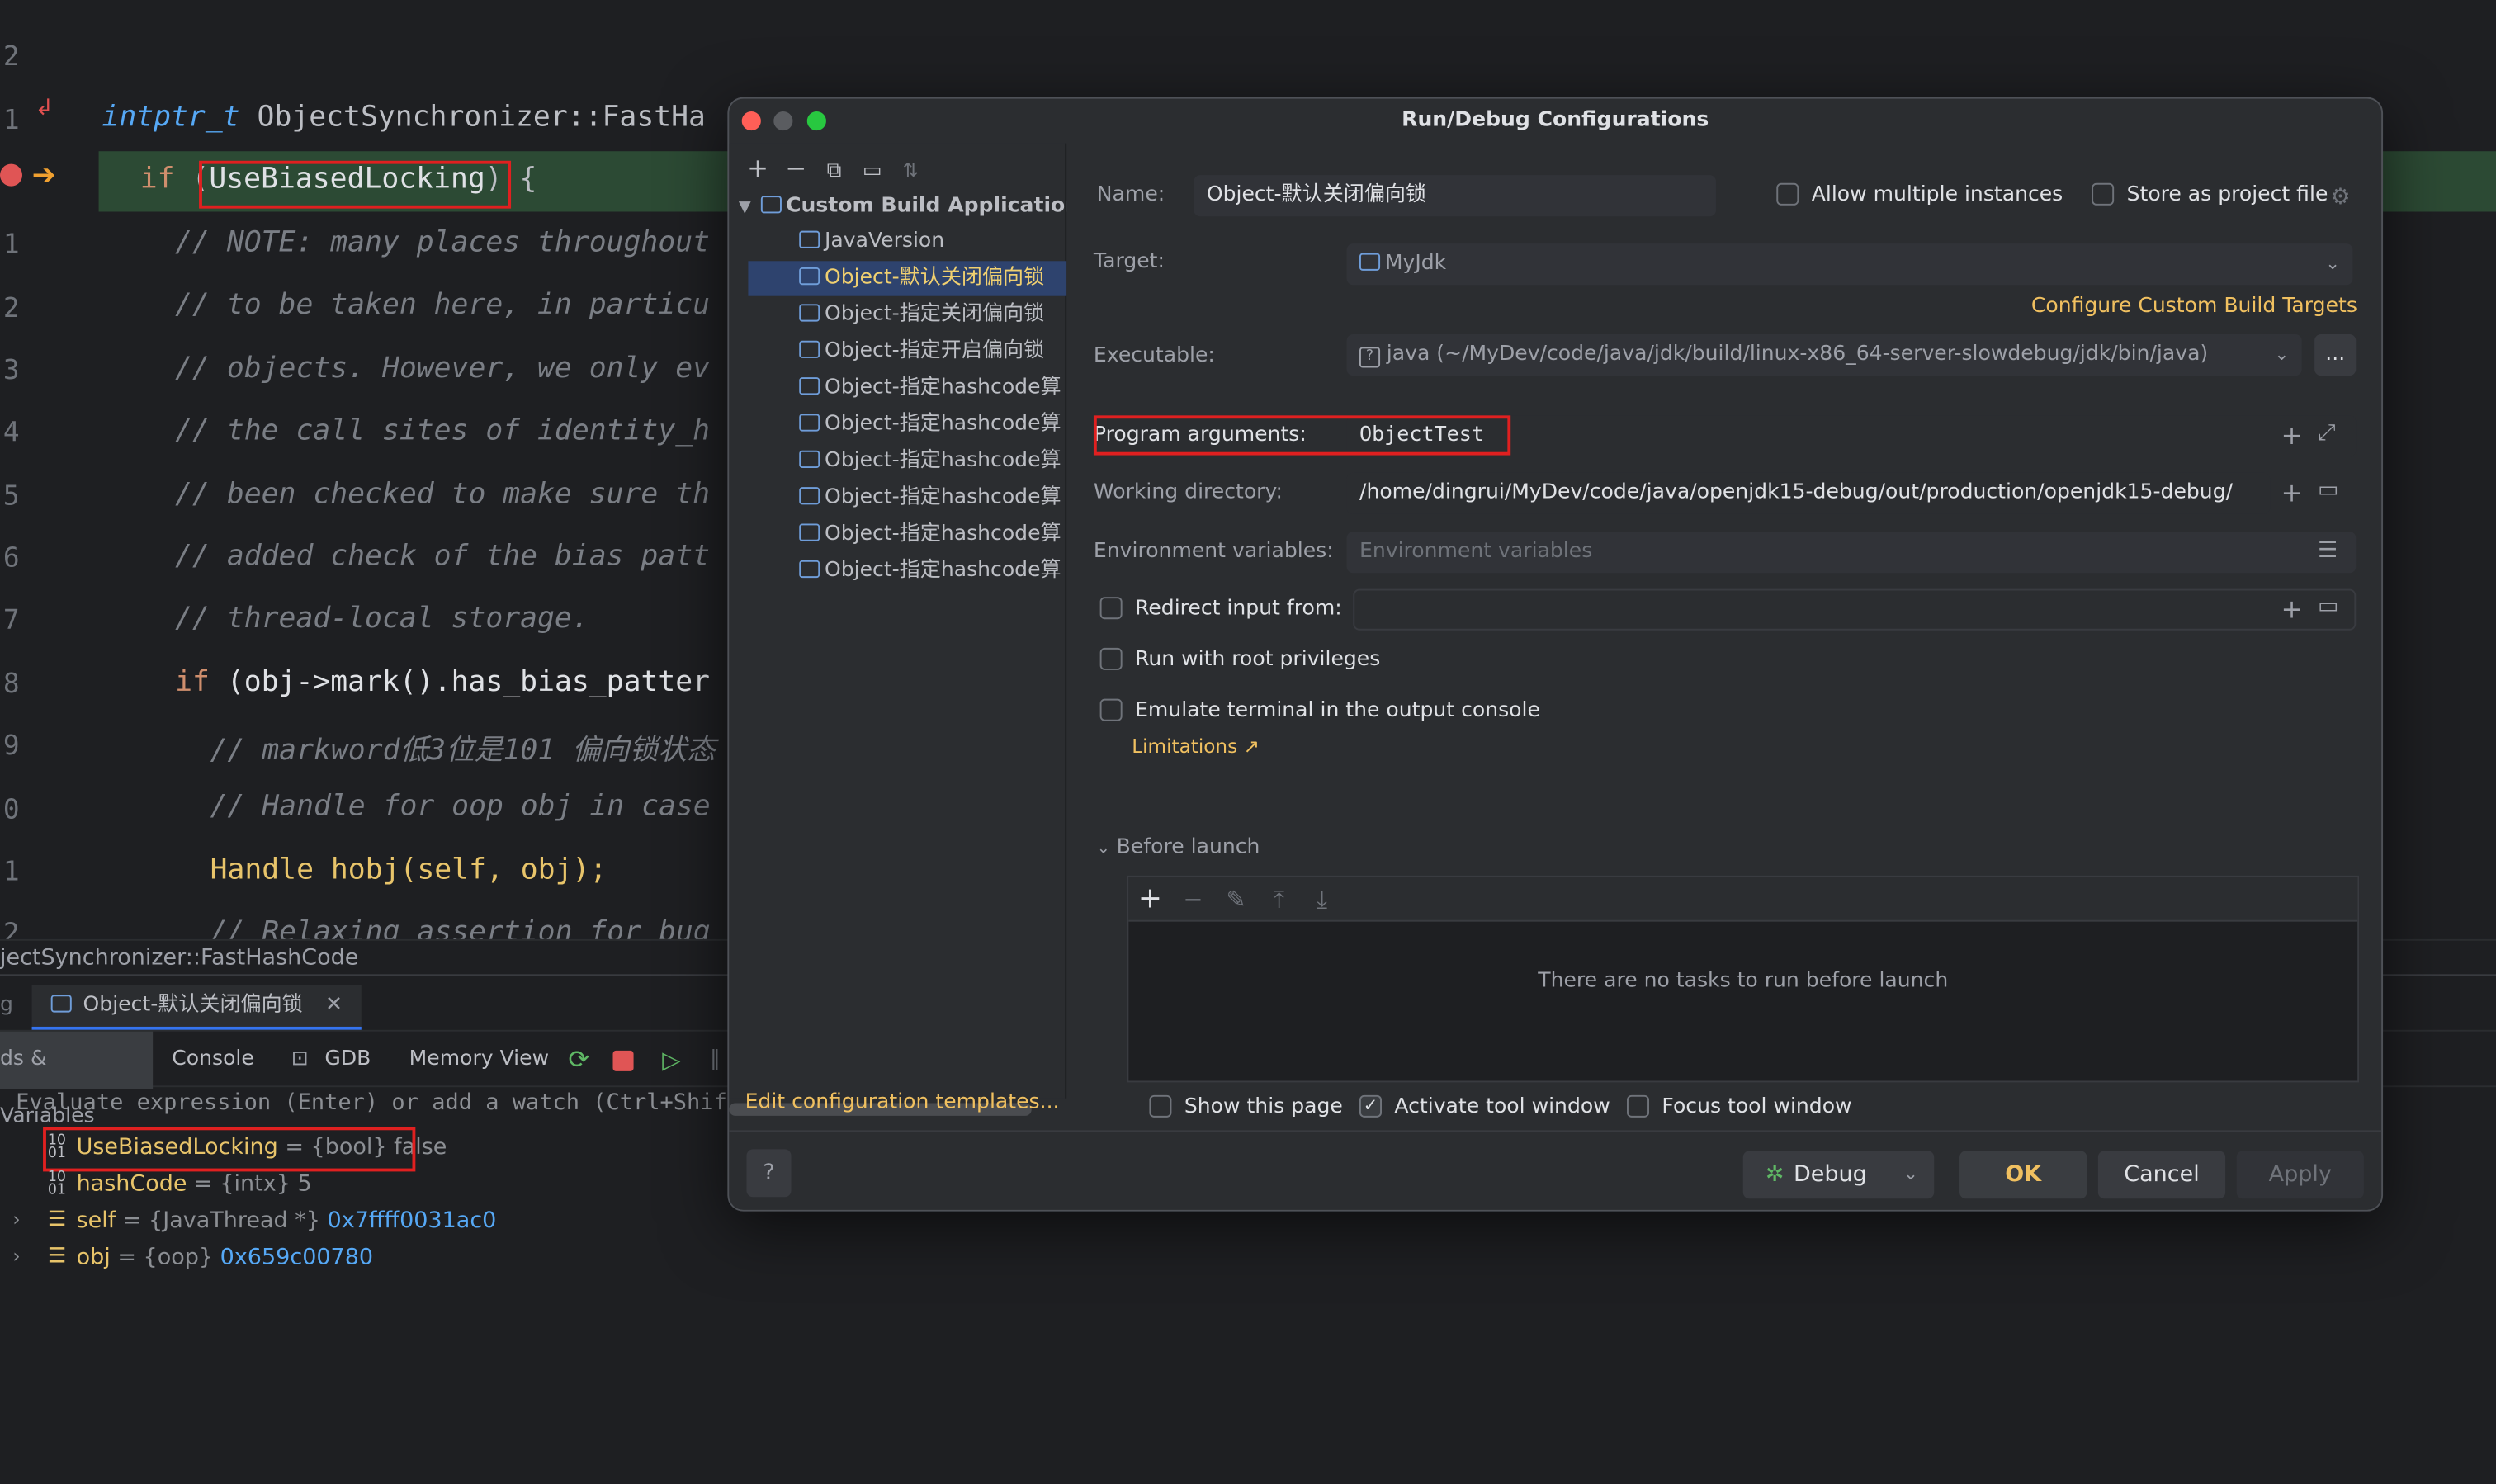 The width and height of the screenshot is (2496, 1484). Describe the element at coordinates (578, 1060) in the screenshot. I see `rerun-icon: ⟳` at that location.